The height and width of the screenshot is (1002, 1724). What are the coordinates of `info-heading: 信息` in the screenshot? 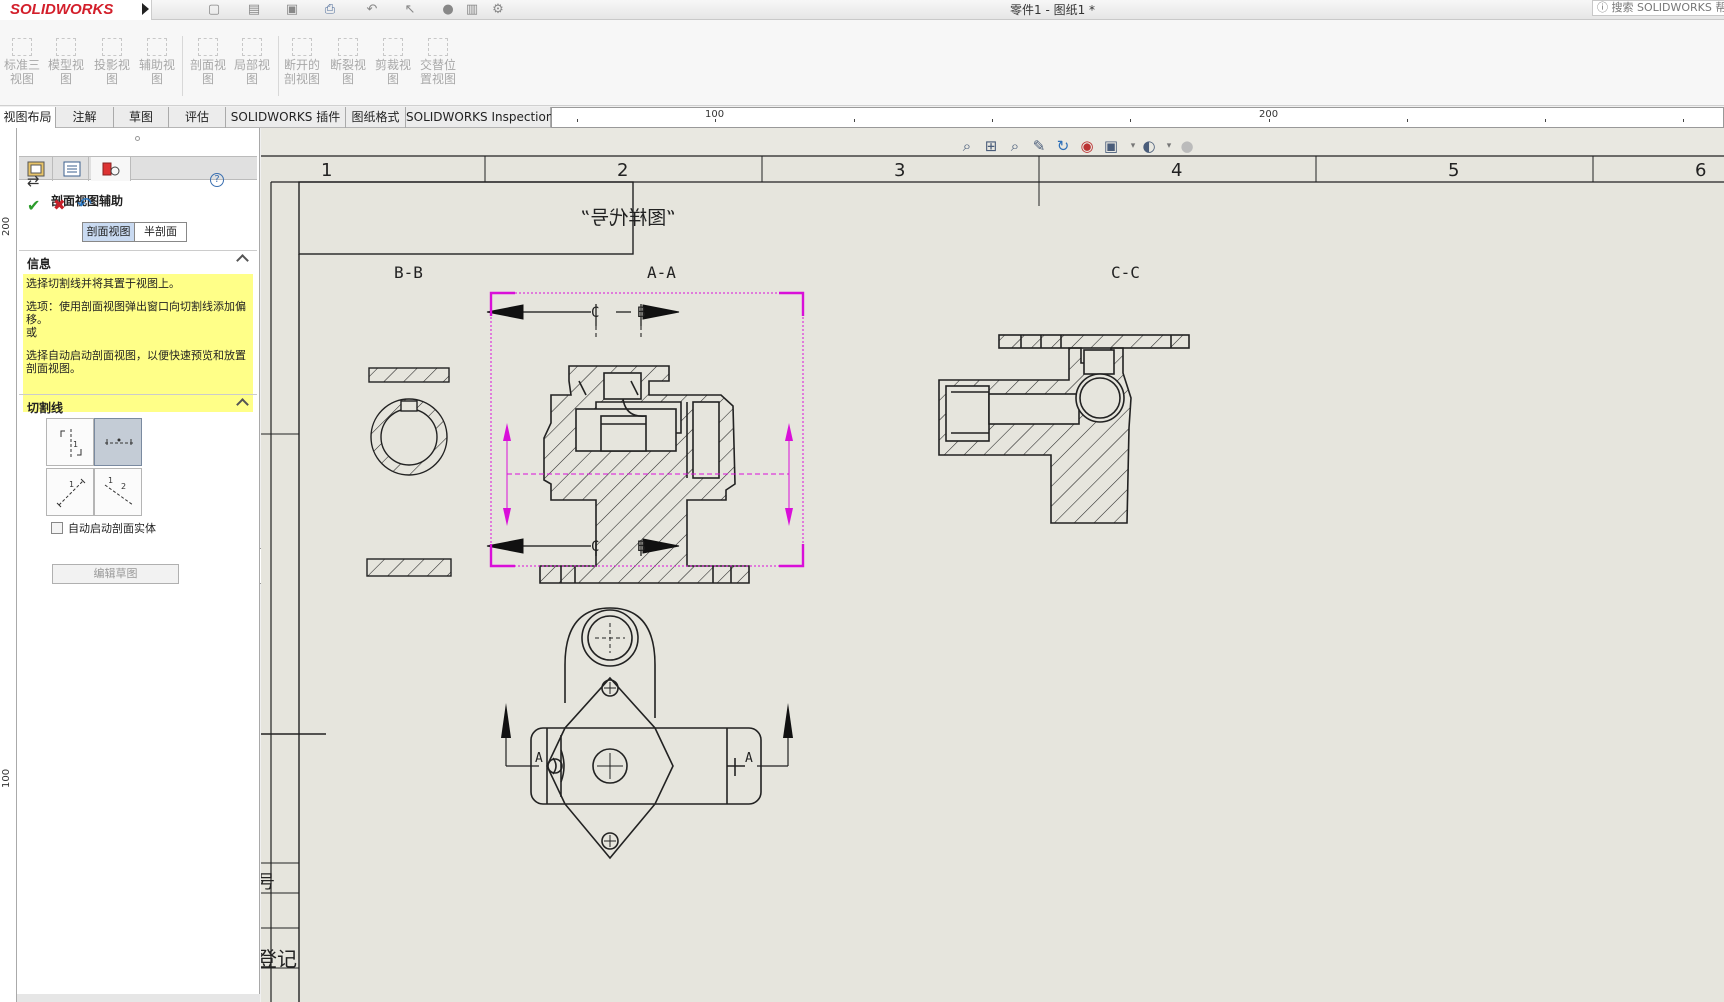 It's located at (39, 264).